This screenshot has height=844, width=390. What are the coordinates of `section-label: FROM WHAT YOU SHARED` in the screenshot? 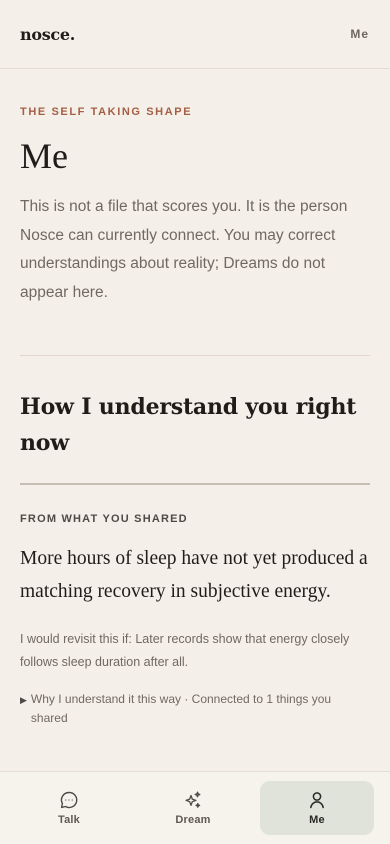 It's located at (104, 519).